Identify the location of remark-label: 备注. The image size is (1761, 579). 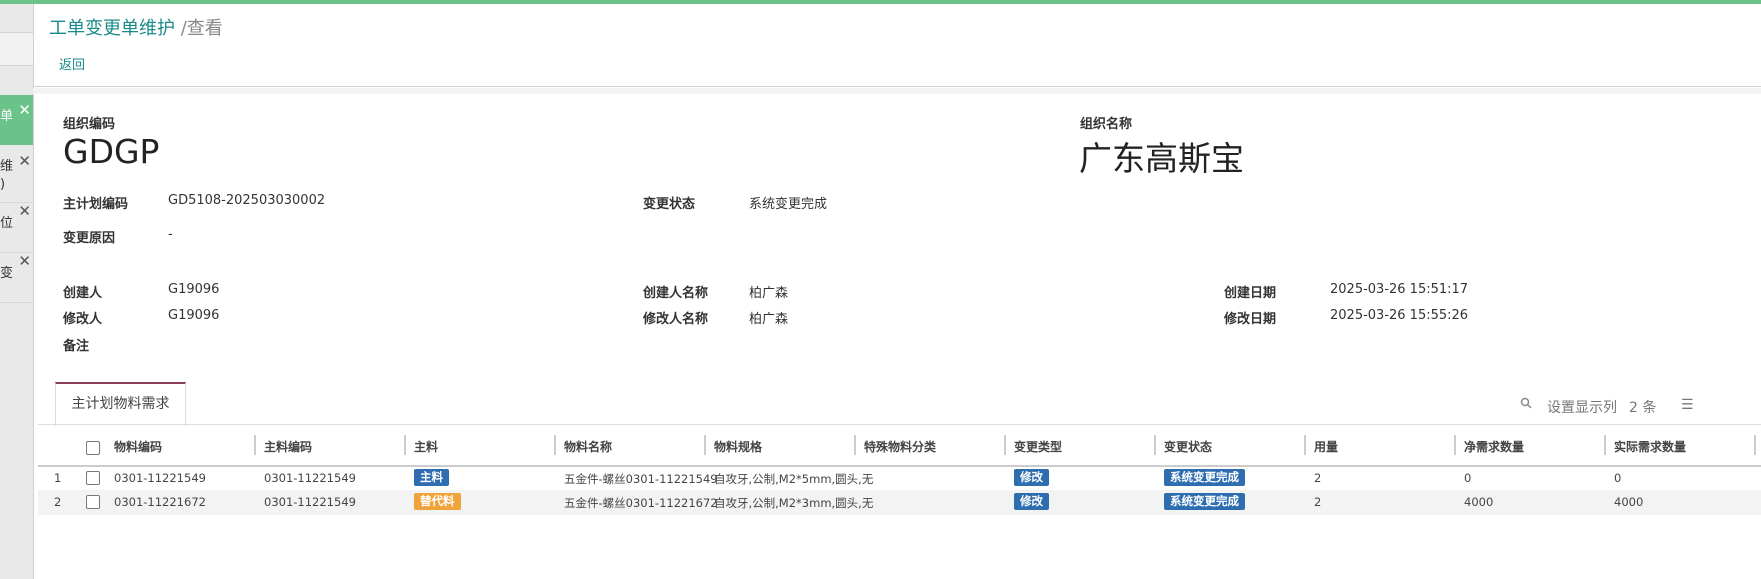
(76, 346).